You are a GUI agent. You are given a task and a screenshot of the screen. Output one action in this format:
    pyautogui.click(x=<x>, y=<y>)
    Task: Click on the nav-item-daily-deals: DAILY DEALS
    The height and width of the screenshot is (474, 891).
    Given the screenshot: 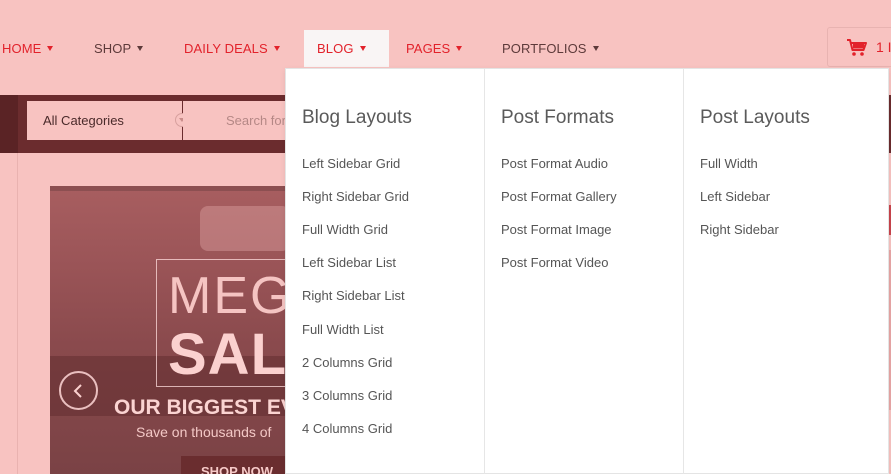 What is the action you would take?
    pyautogui.click(x=232, y=48)
    